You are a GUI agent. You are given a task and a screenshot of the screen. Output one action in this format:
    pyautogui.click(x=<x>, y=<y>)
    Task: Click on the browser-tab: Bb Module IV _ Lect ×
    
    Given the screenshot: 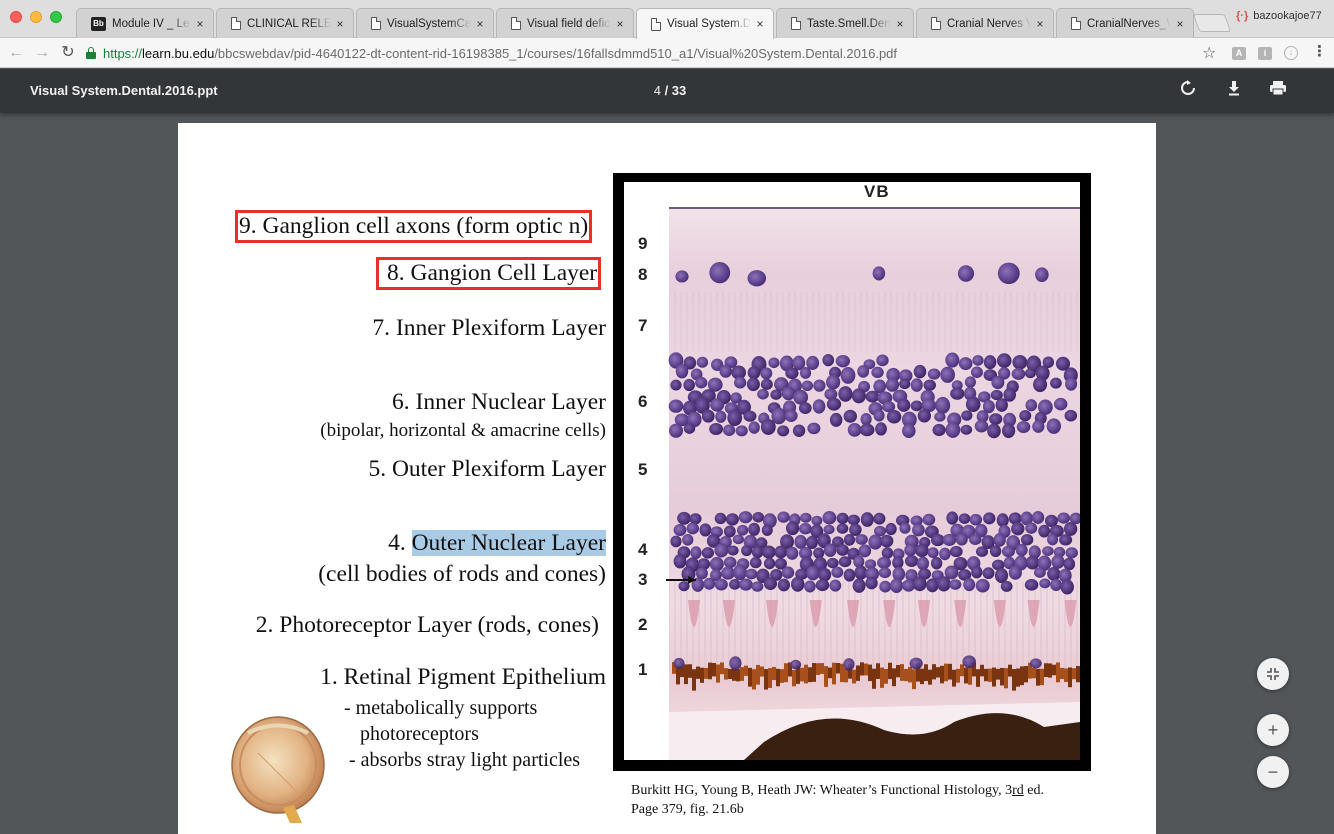 What is the action you would take?
    pyautogui.click(x=145, y=23)
    